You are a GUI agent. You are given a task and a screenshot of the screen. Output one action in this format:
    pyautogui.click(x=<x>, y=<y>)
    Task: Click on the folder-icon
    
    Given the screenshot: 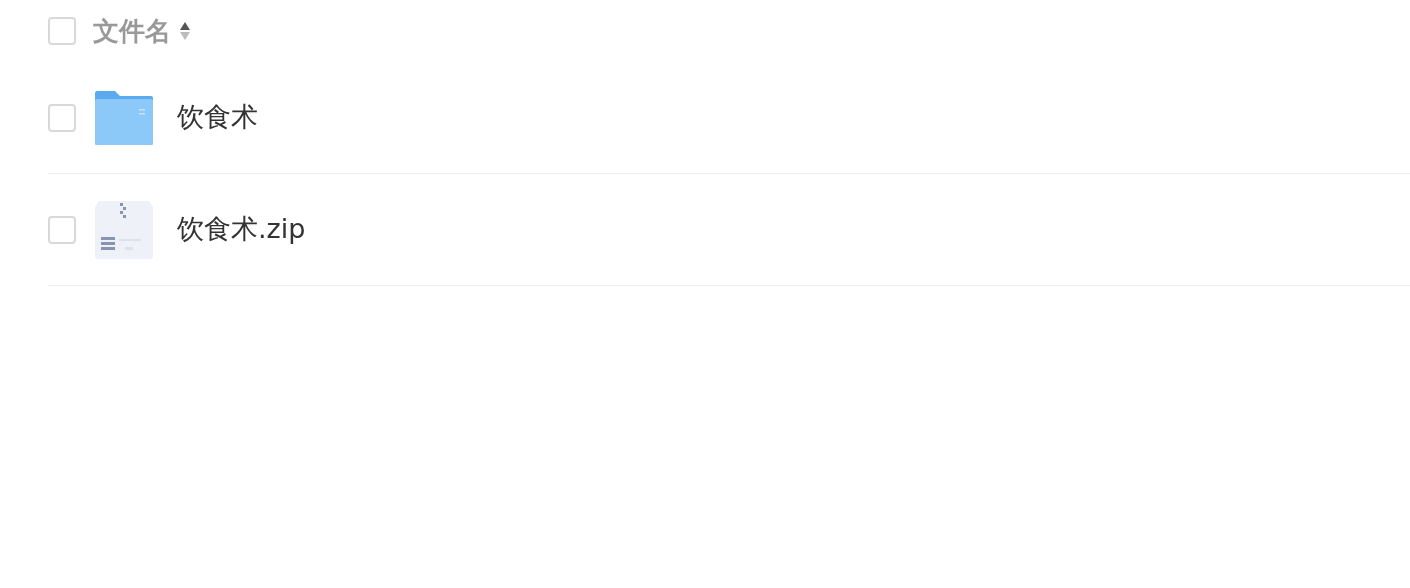 What is the action you would take?
    pyautogui.click(x=124, y=117)
    